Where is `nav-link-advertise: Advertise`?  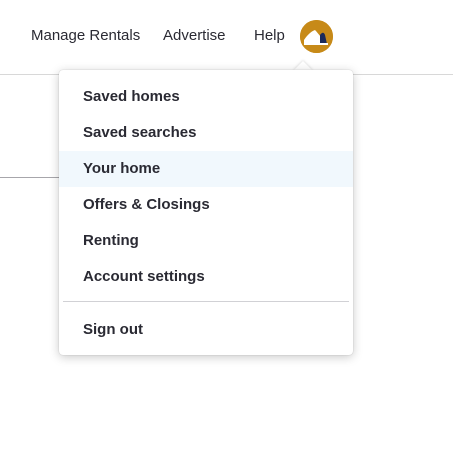 nav-link-advertise: Advertise is located at coordinates (194, 36).